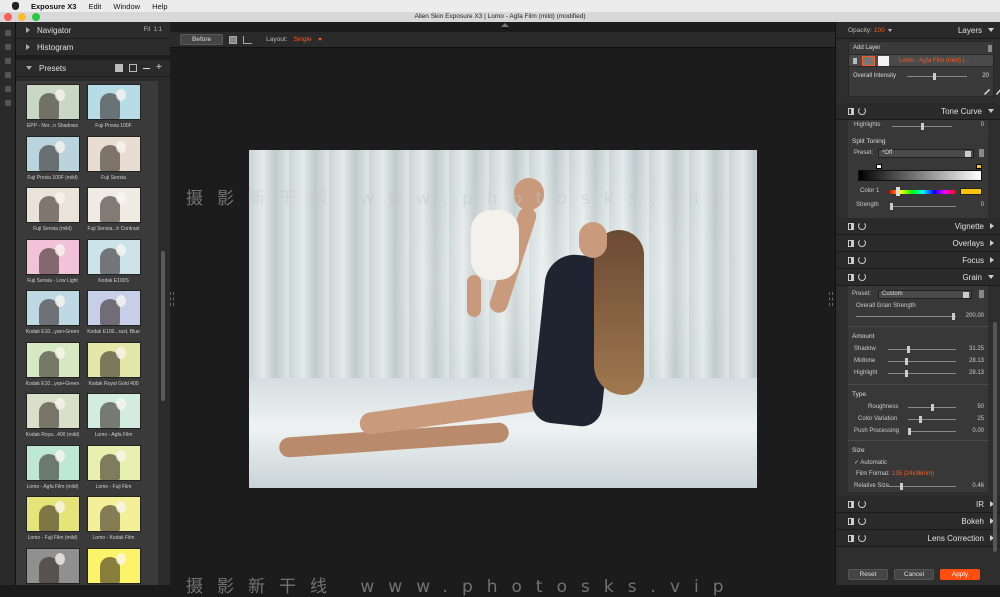  What do you see at coordinates (918, 111) in the screenshot?
I see `tone-curve-section: Tone Curve` at bounding box center [918, 111].